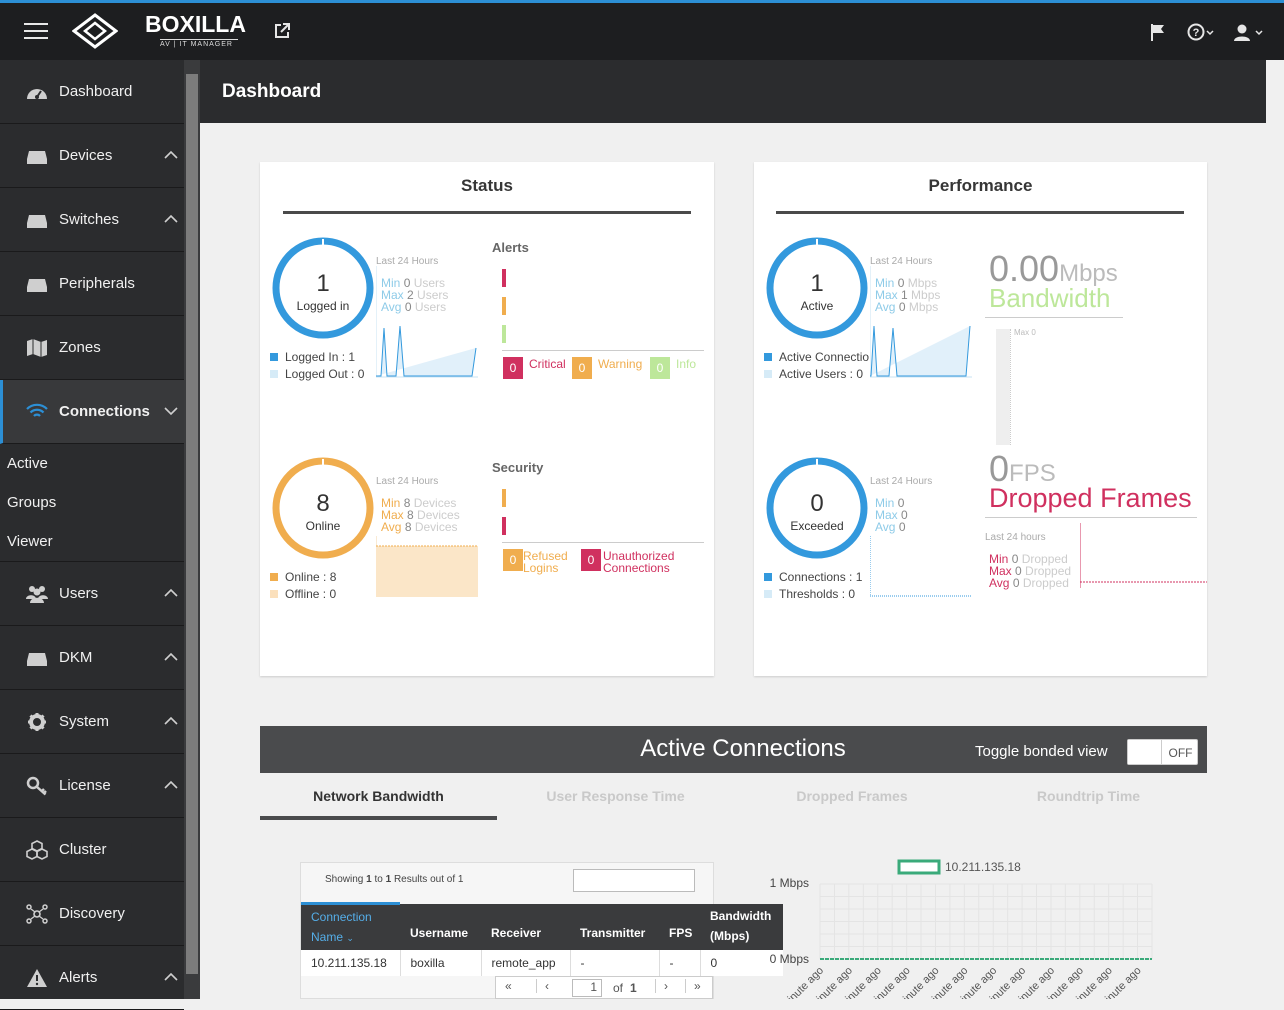  Describe the element at coordinates (587, 988) in the screenshot. I see `page-number-input: 1` at that location.